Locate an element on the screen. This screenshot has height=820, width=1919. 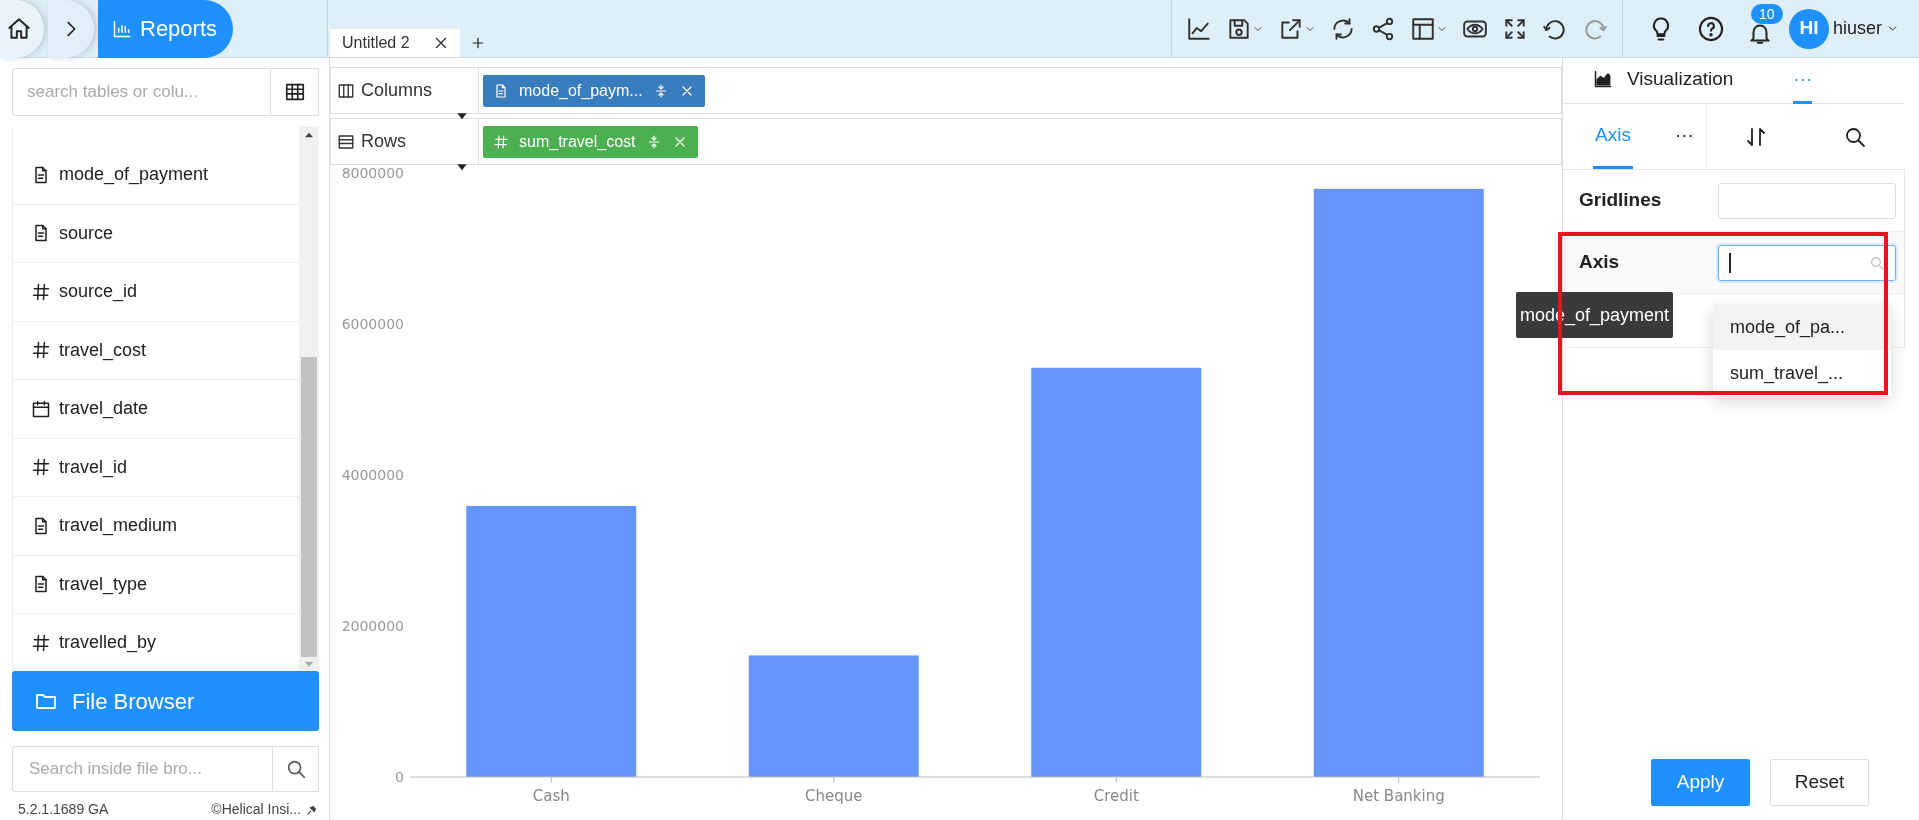
notification-count-badge: 10 is located at coordinates (1766, 13).